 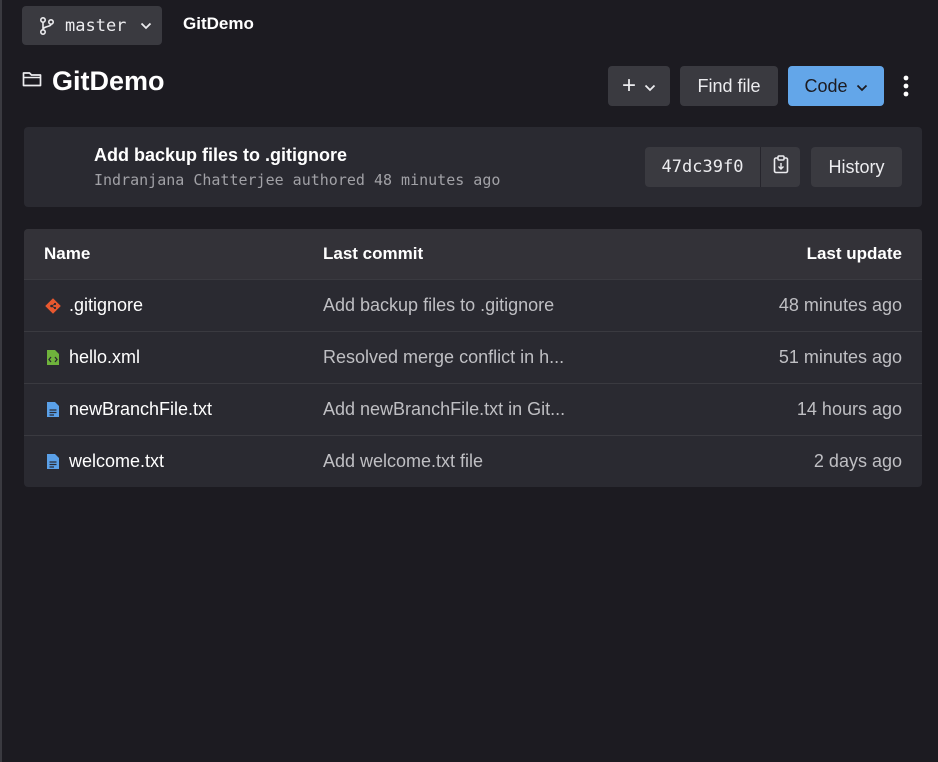 I want to click on file-name-cell: newBranchFile.txt, so click(x=173, y=409).